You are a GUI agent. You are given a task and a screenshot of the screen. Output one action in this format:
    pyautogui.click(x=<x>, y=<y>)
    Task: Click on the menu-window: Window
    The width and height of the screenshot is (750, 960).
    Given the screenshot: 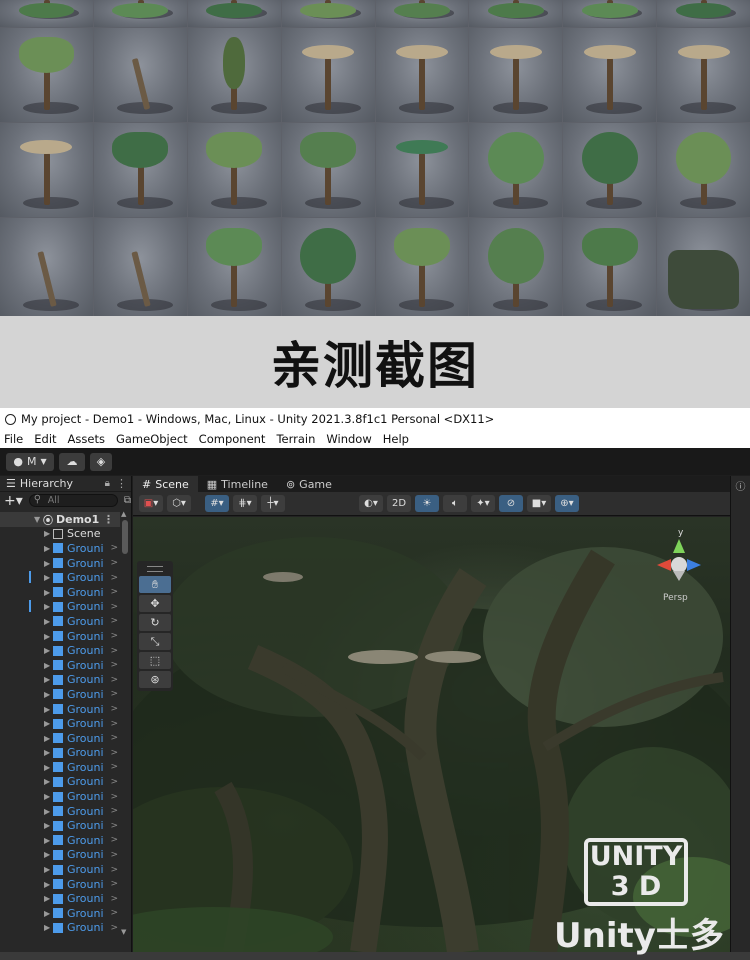 What is the action you would take?
    pyautogui.click(x=348, y=439)
    